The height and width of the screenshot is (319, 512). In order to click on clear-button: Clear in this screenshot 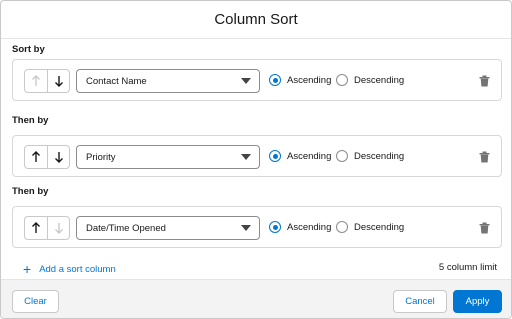, I will do `click(35, 301)`.